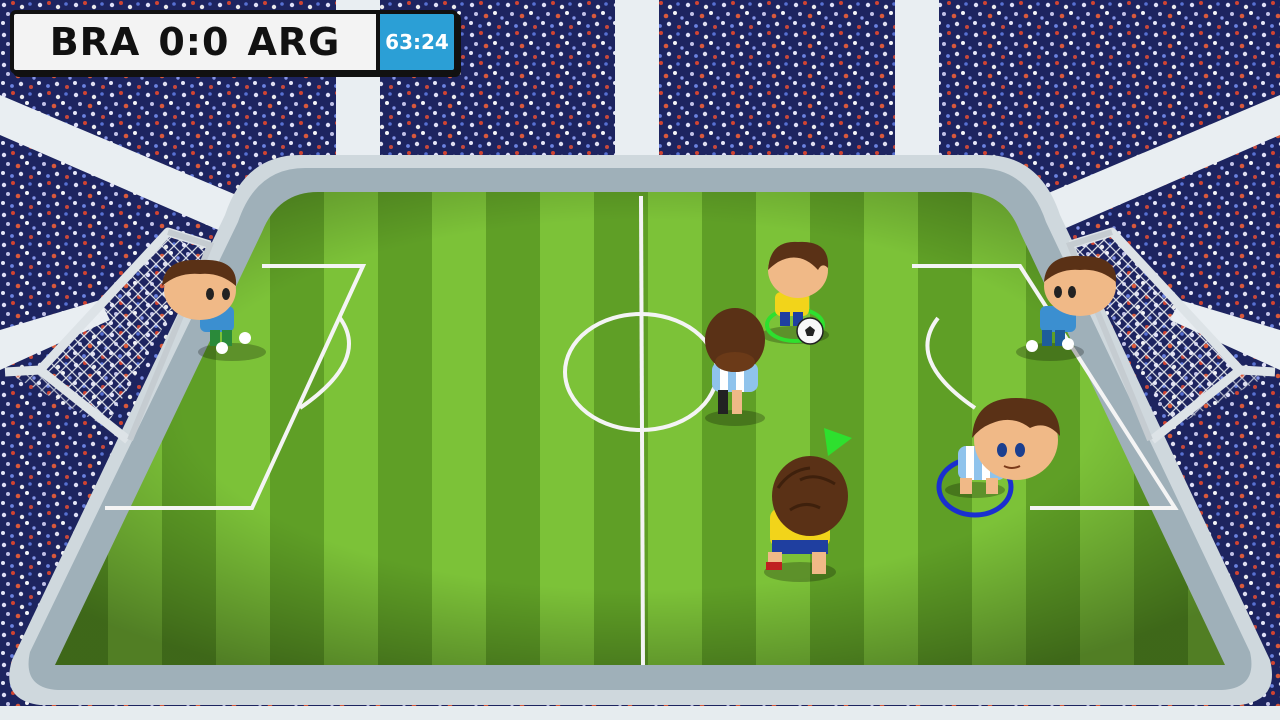  Describe the element at coordinates (95, 42) in the screenshot. I see `home-team-code: BRA` at that location.